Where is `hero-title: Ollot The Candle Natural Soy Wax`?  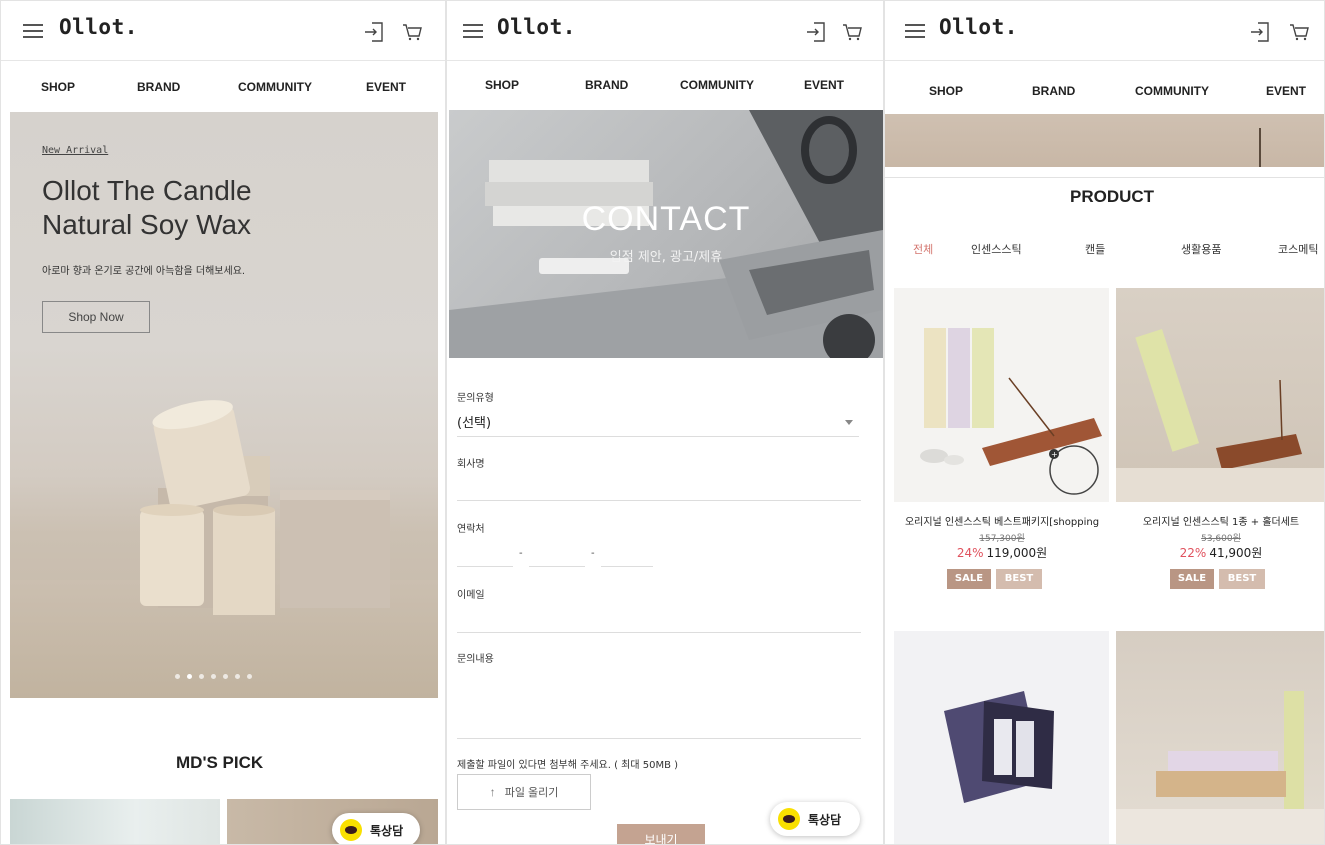
hero-title: Ollot The Candle Natural Soy Wax is located at coordinates (232, 208).